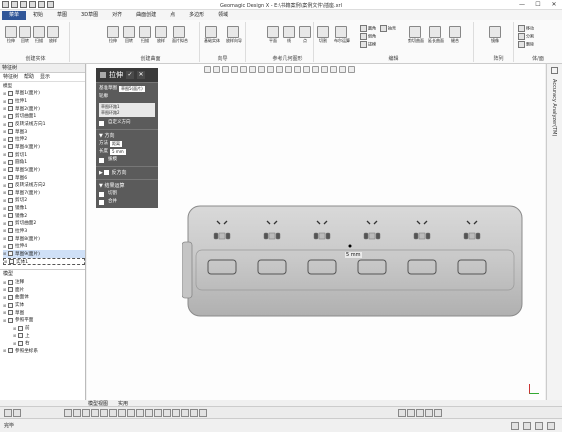 The width and height of the screenshot is (562, 432). Describe the element at coordinates (53, 35) in the screenshot. I see `loft-solid-button: 放样` at that location.